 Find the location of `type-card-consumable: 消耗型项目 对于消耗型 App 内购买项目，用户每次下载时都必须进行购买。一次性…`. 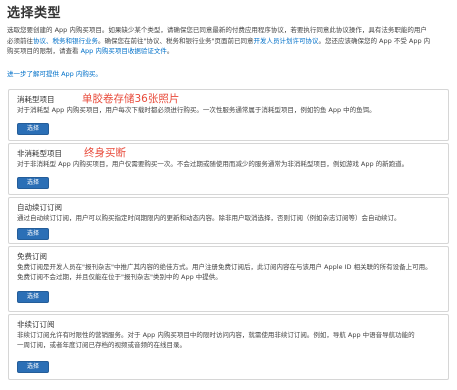

type-card-consumable: 消耗型项目 对于消耗型 App 内购买项目，用户每次下载时都必须进行购买。一次性… is located at coordinates (228, 115).